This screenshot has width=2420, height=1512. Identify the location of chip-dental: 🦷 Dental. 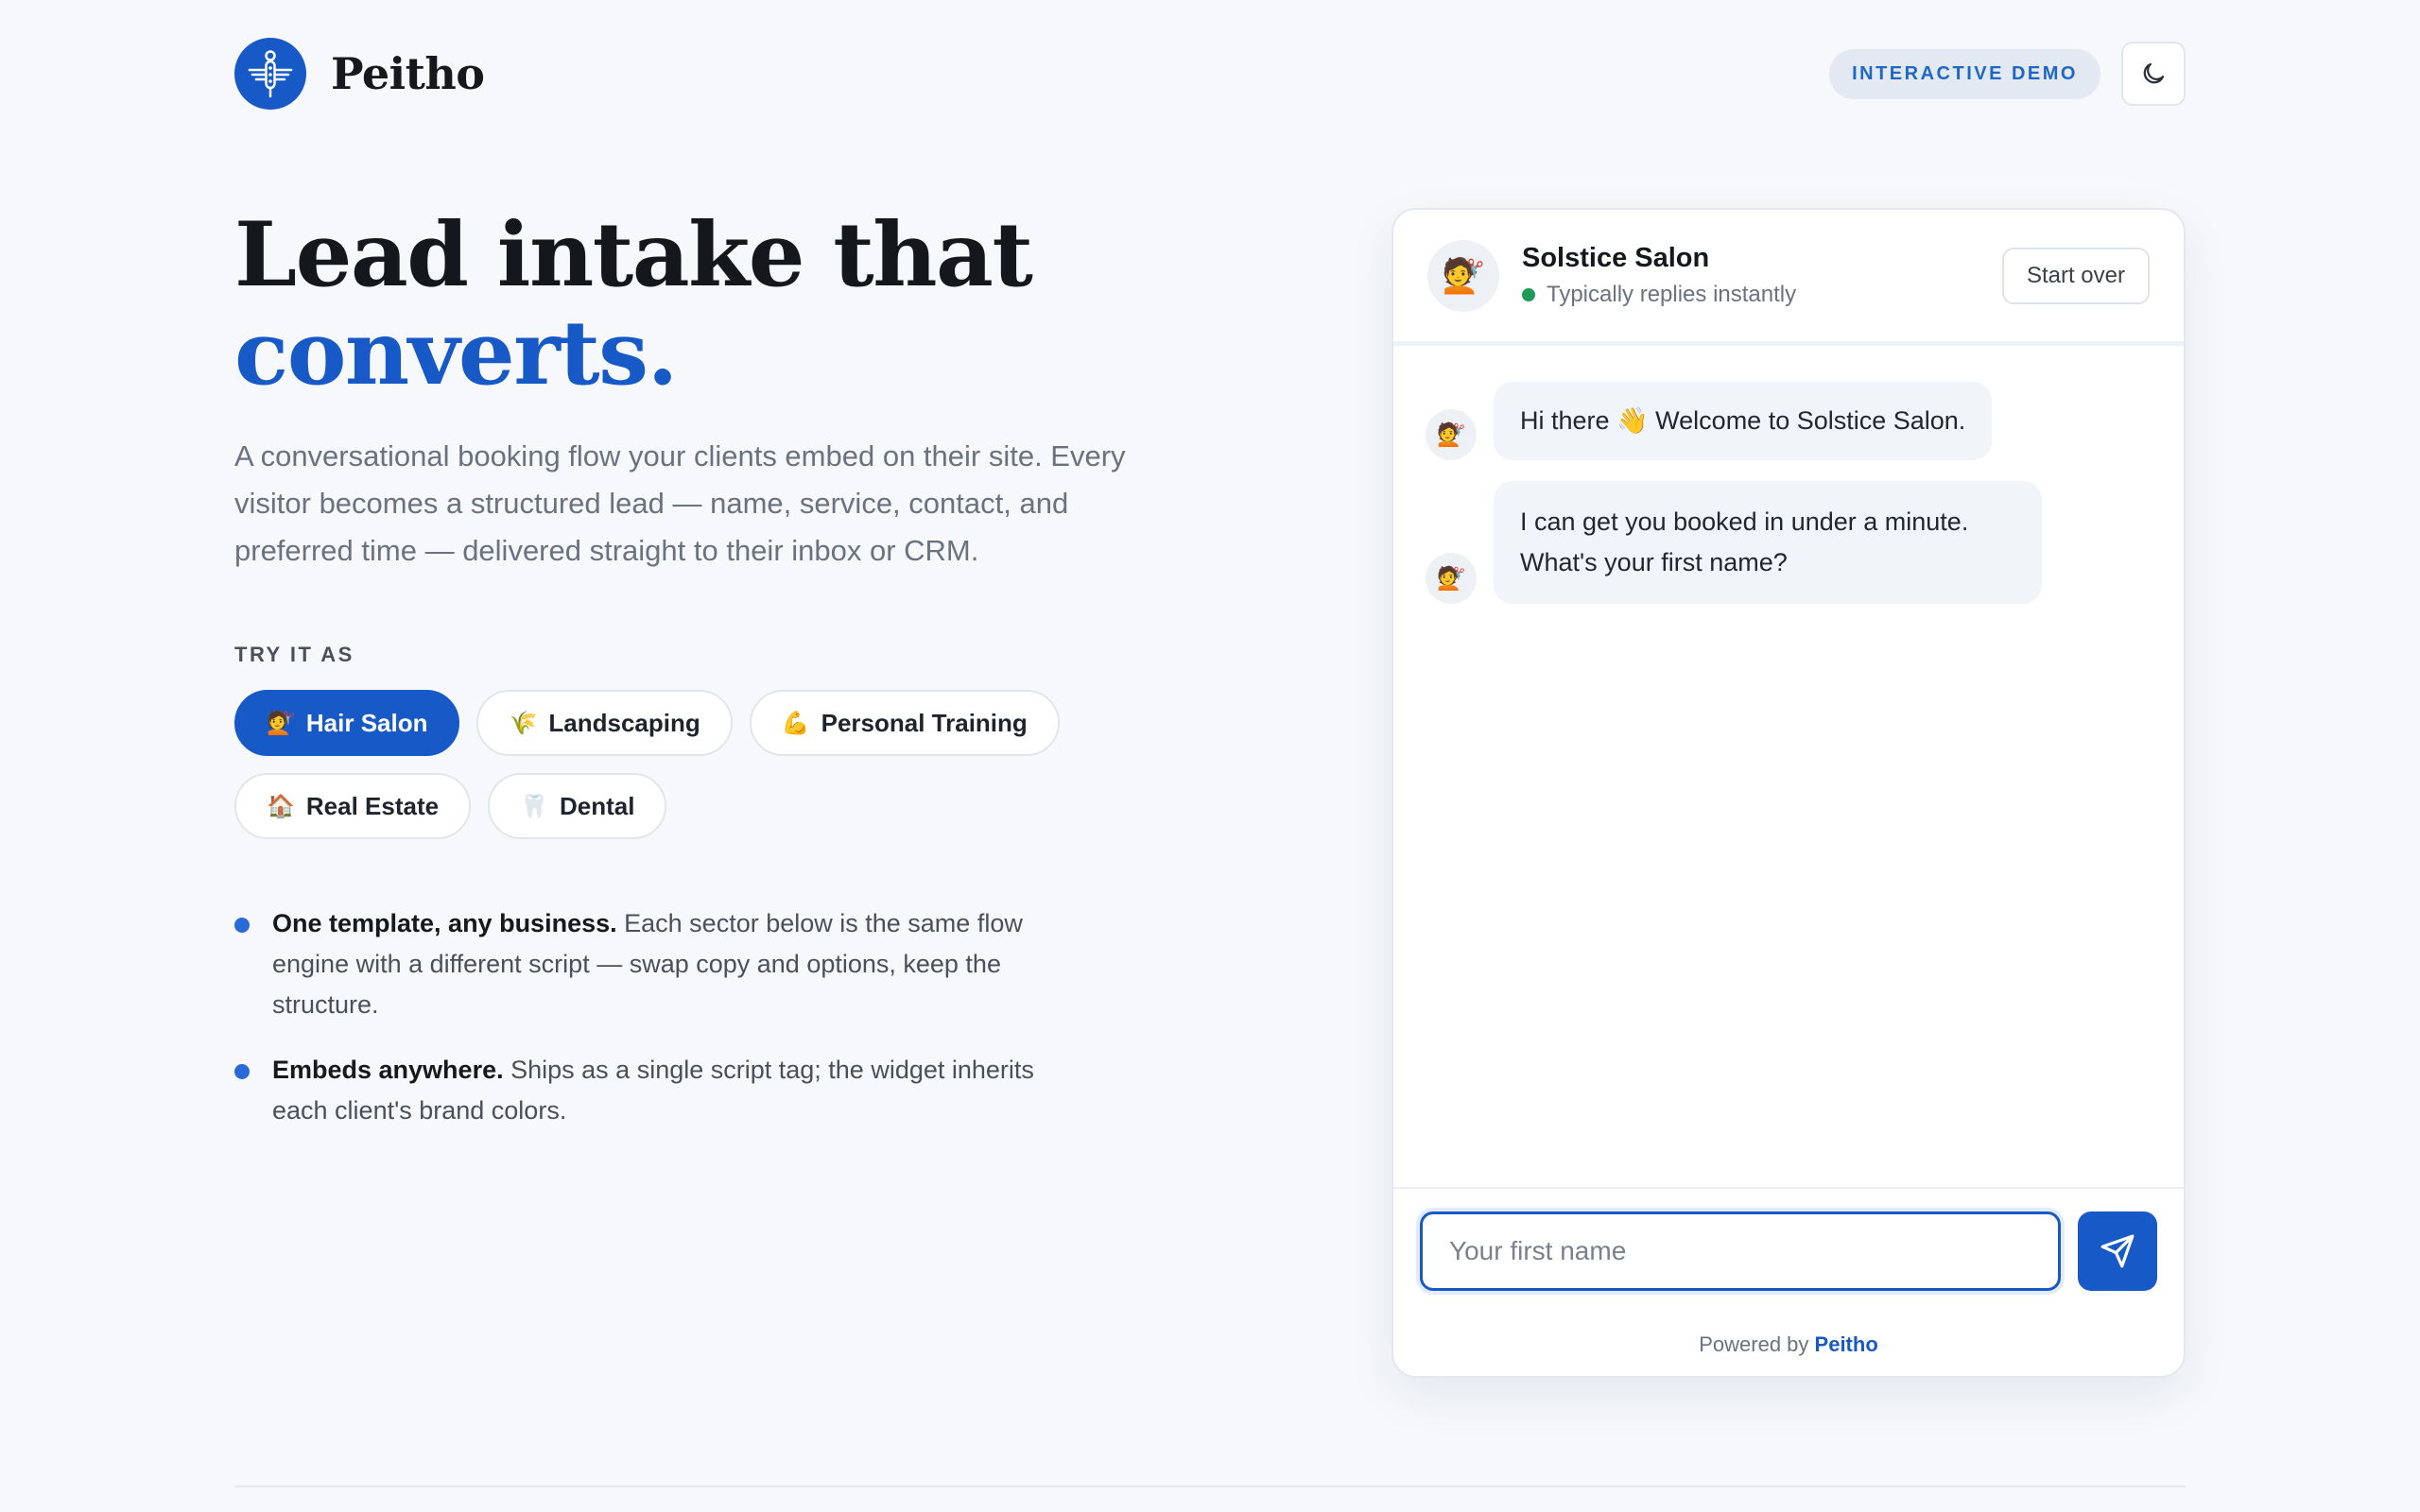
(577, 806).